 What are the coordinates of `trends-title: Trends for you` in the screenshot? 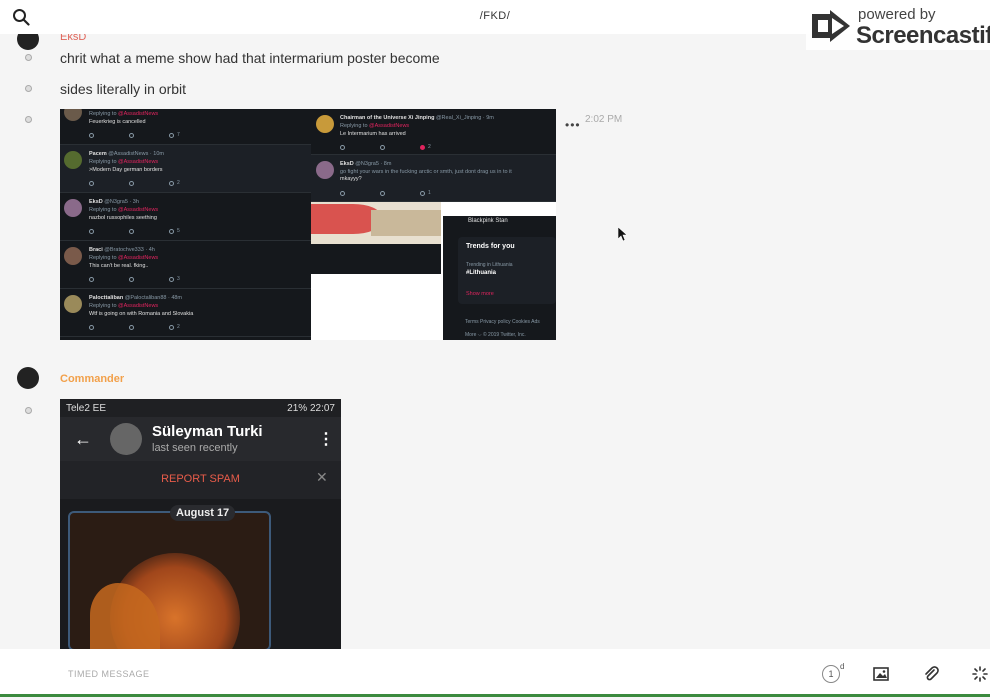 It's located at (490, 246).